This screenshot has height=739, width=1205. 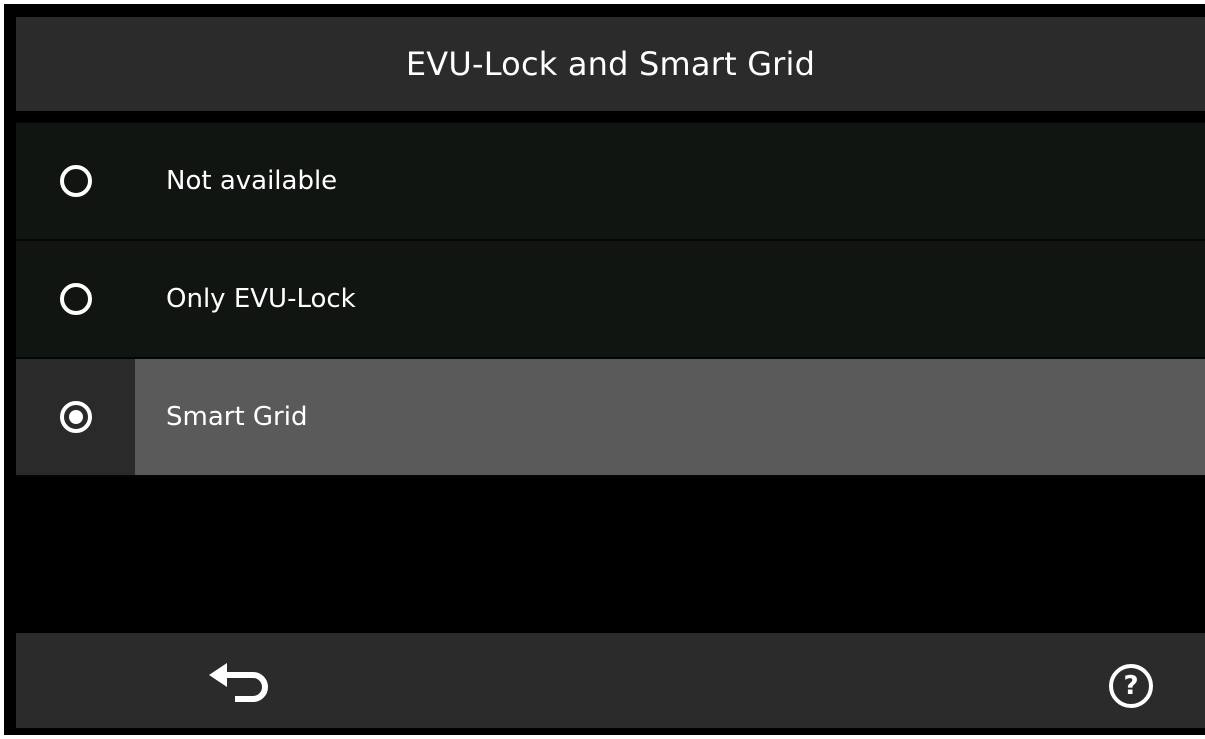 I want to click on help-icon: ?, so click(x=1131, y=686).